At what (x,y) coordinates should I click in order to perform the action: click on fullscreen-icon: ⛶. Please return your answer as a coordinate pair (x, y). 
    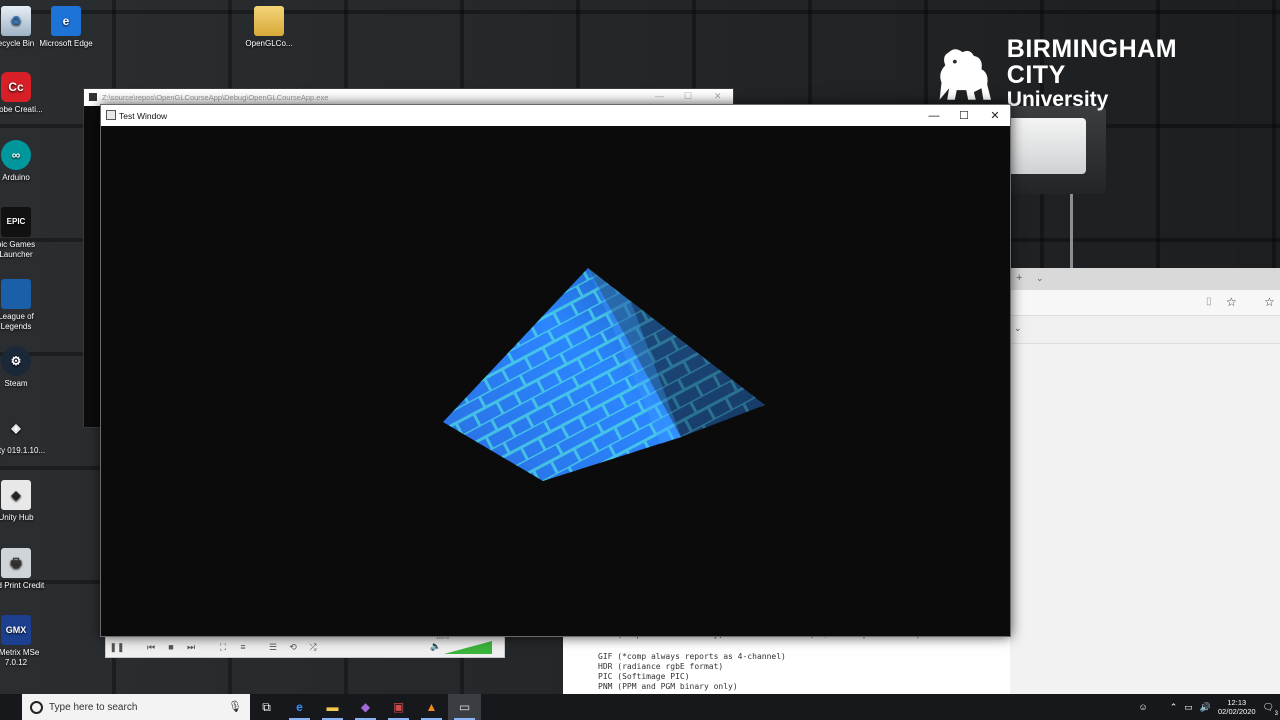
    Looking at the image, I should click on (223, 647).